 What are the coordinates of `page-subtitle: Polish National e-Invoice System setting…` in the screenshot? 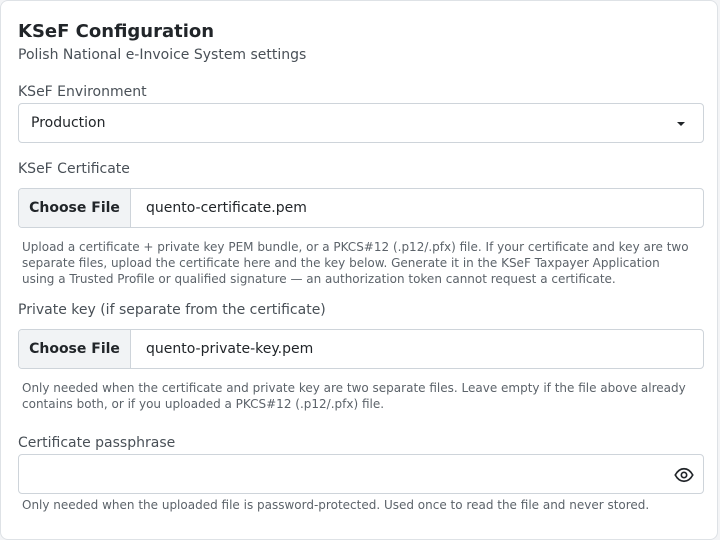 It's located at (162, 55).